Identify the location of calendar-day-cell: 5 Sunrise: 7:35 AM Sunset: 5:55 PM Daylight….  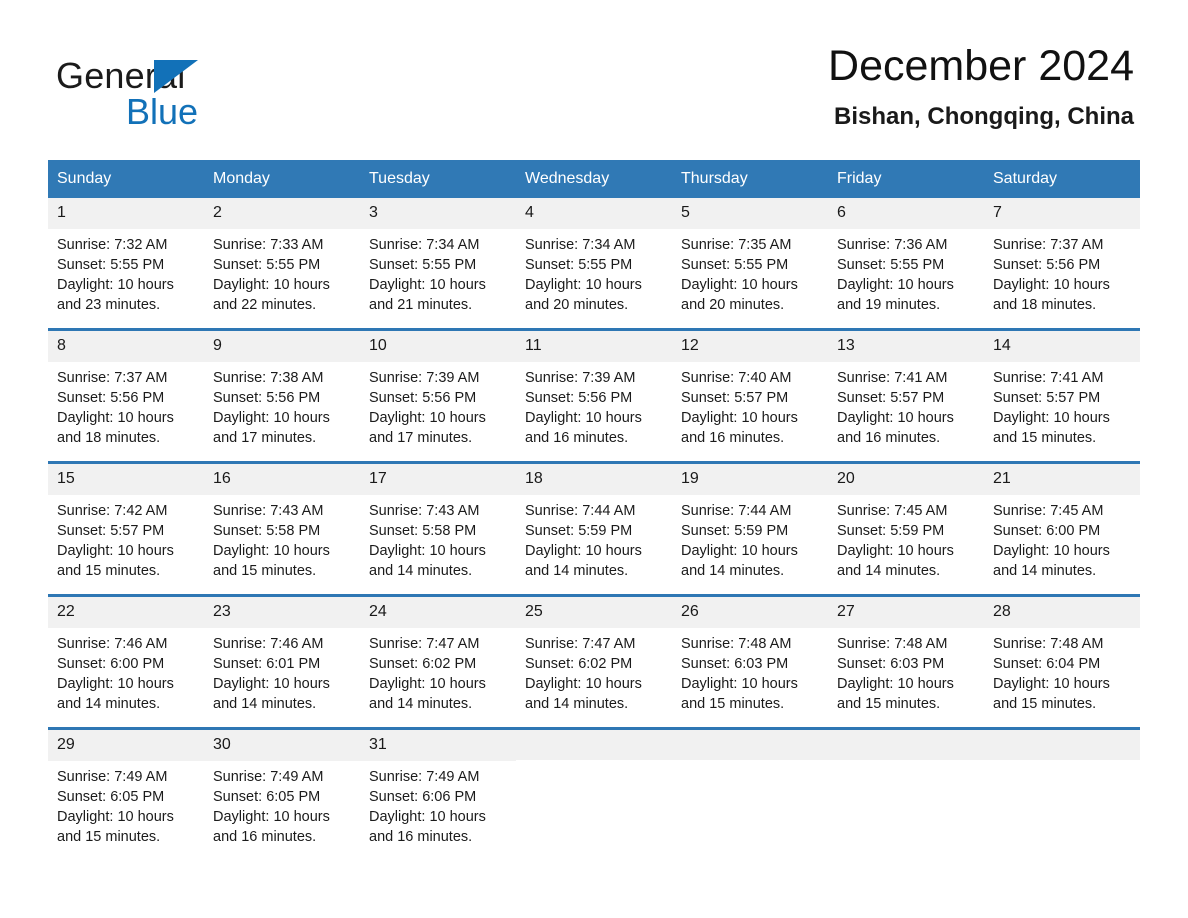
(750, 258).